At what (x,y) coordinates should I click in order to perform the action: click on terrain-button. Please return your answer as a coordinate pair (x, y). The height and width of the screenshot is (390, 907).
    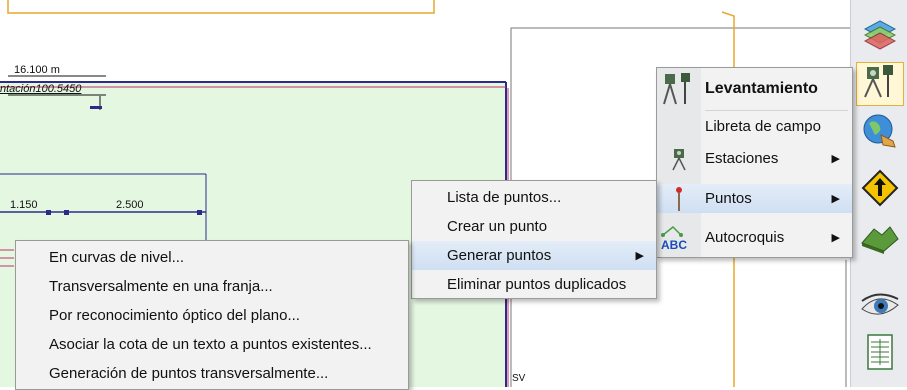
    Looking at the image, I should click on (880, 240).